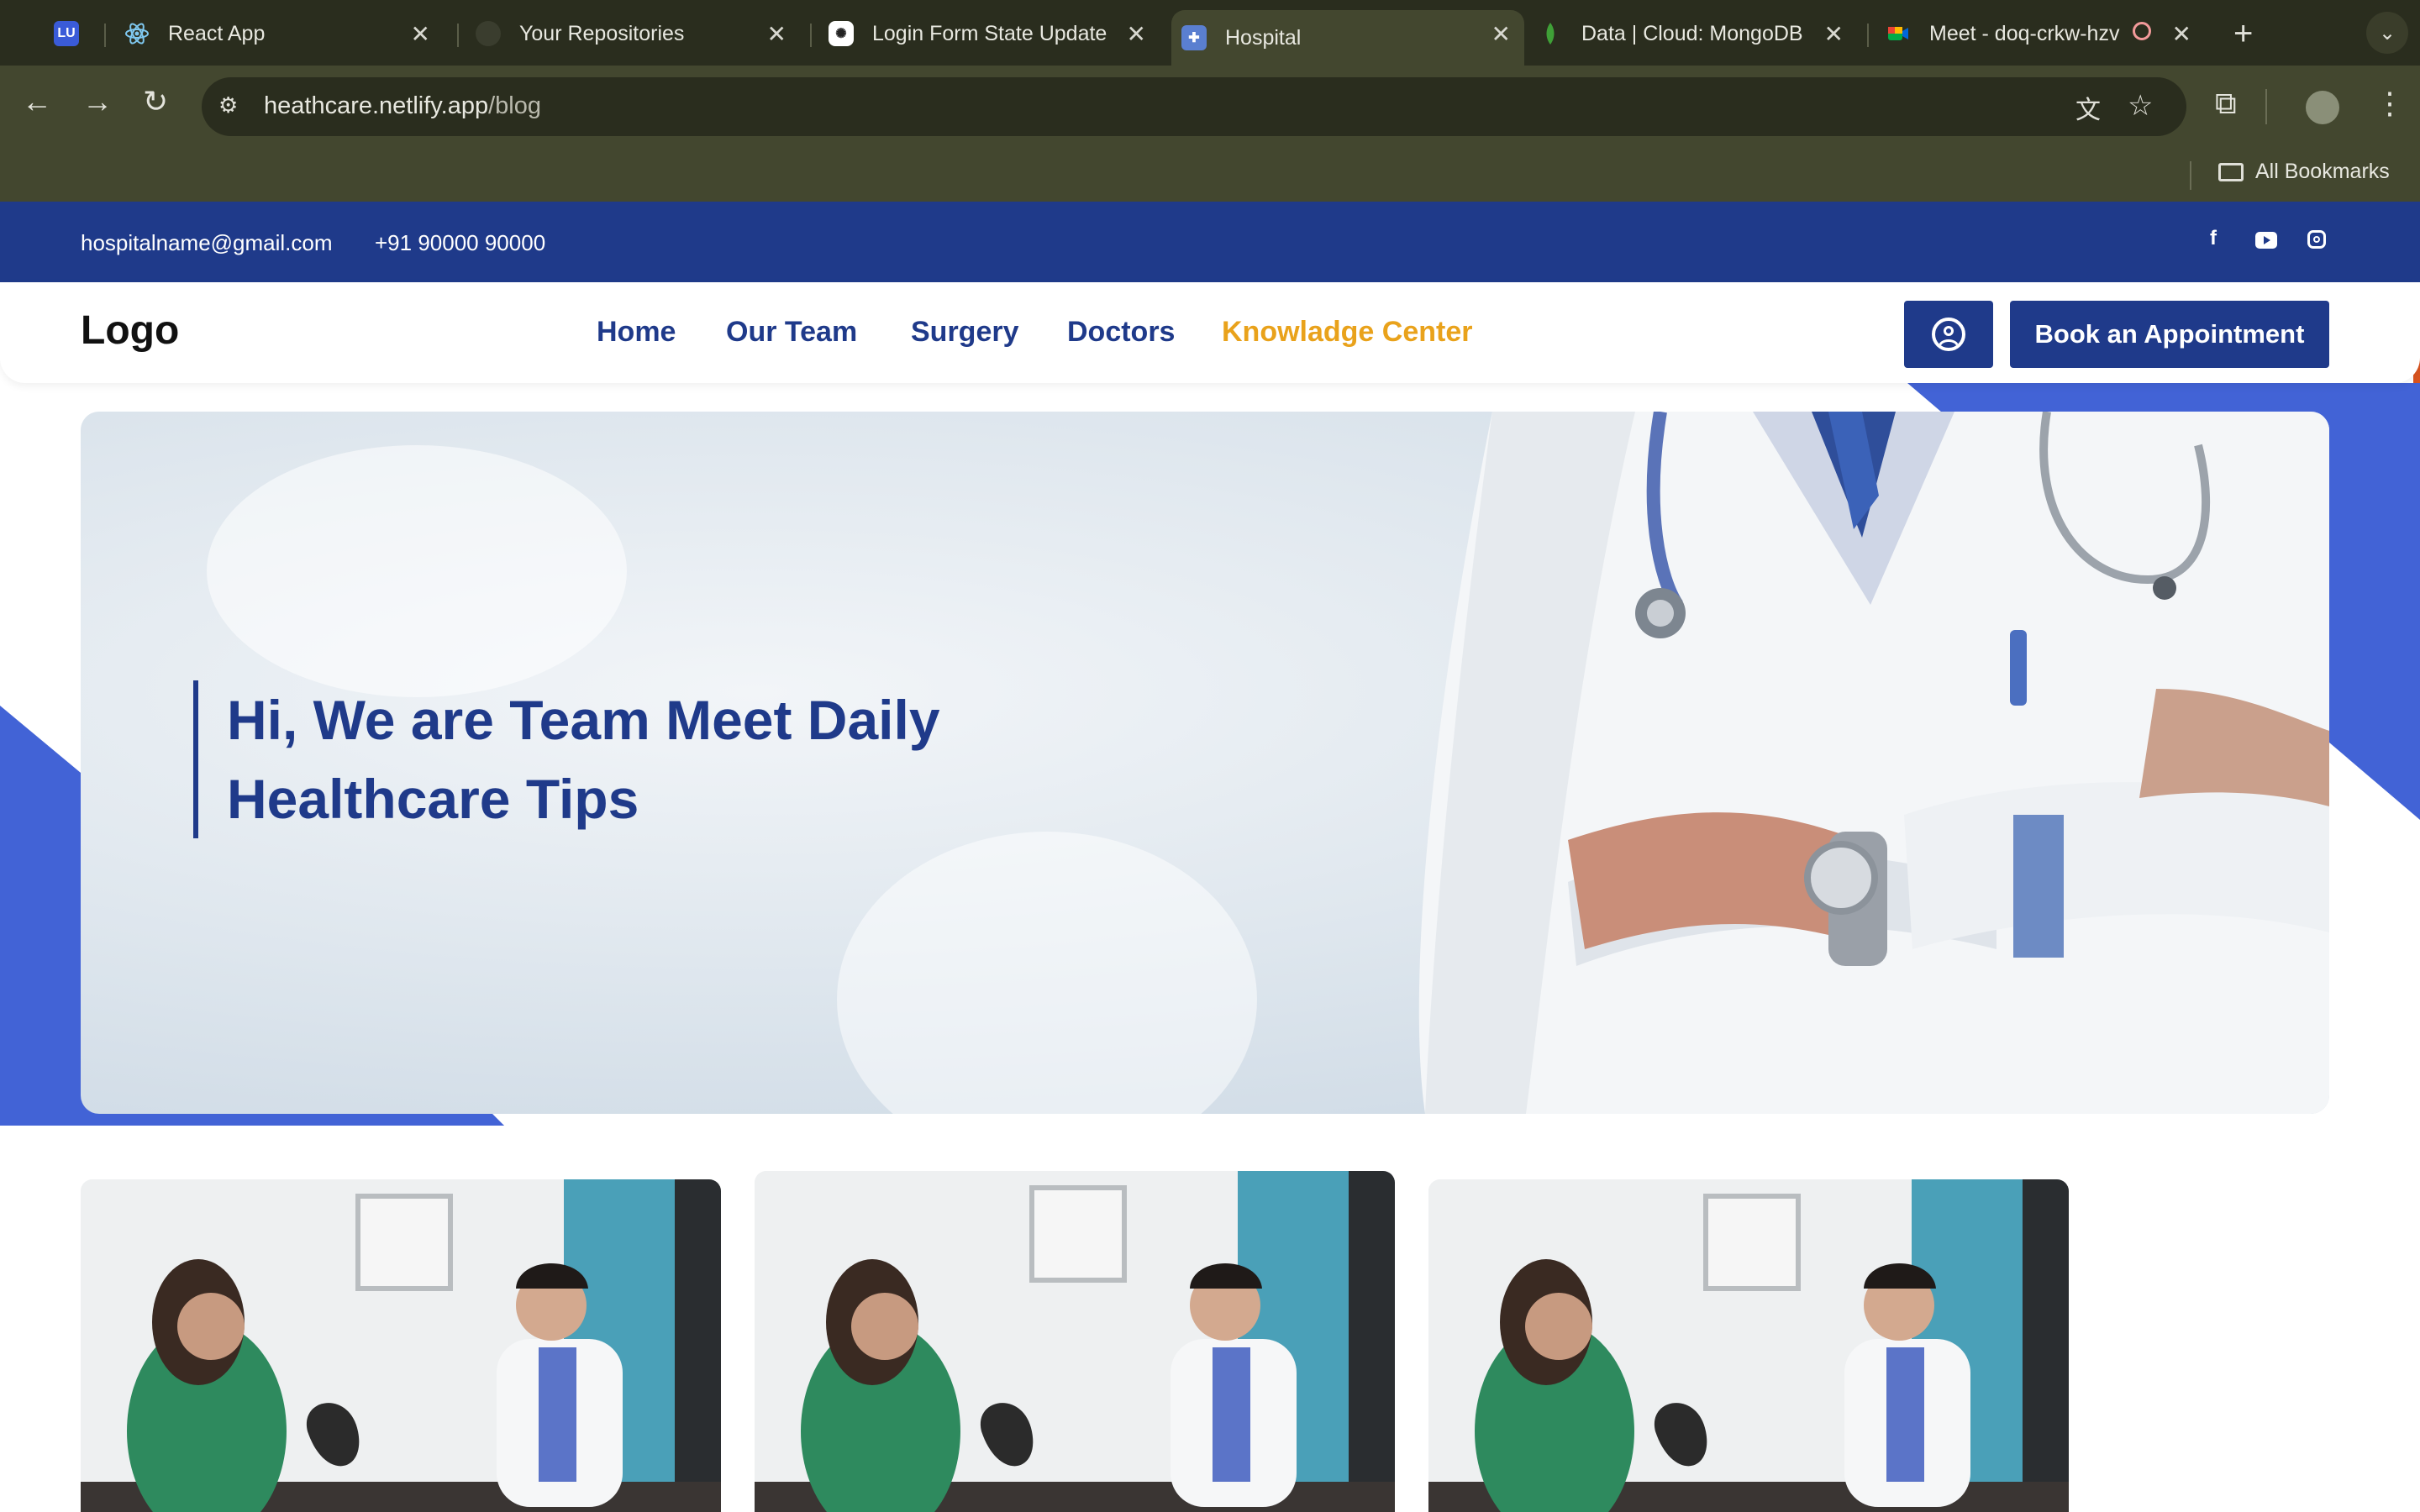  I want to click on contact-email: hospitalname@gmail.com, so click(207, 243).